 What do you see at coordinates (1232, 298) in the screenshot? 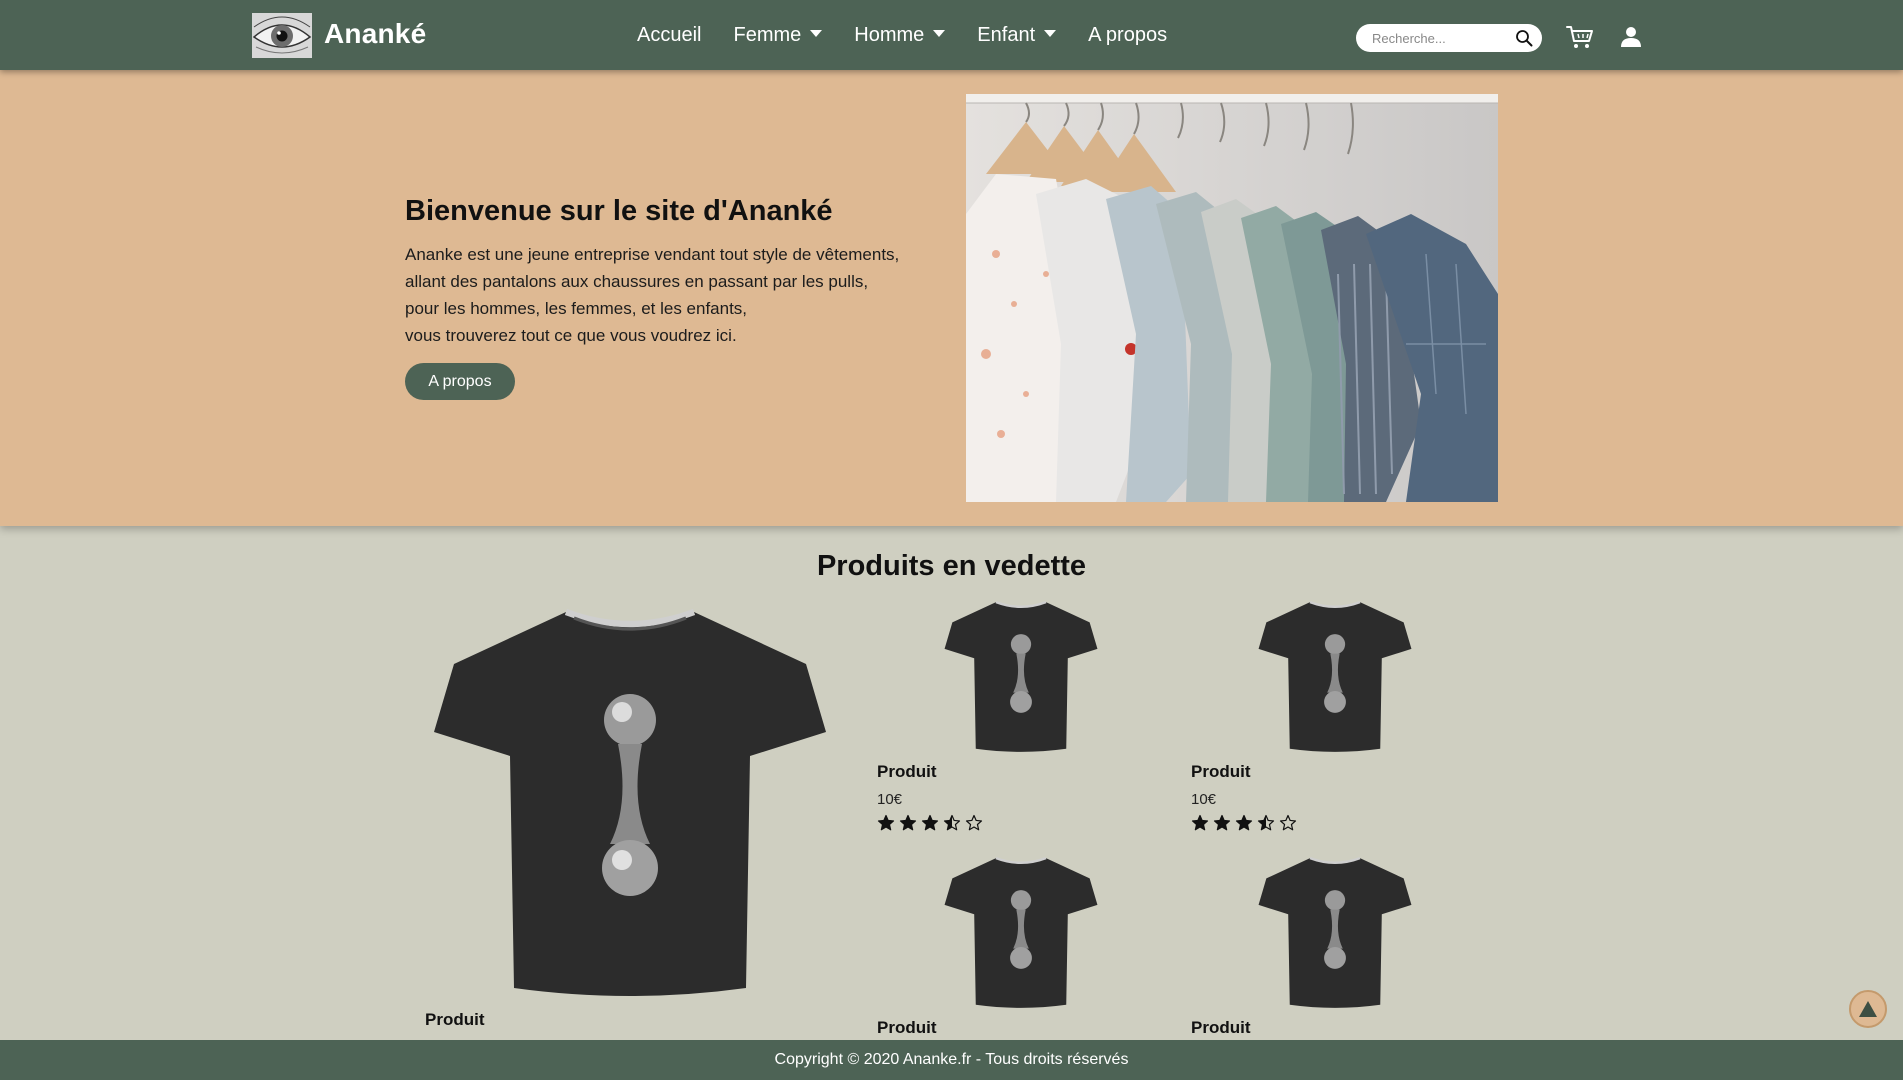
I see `clothes-rack-image` at bounding box center [1232, 298].